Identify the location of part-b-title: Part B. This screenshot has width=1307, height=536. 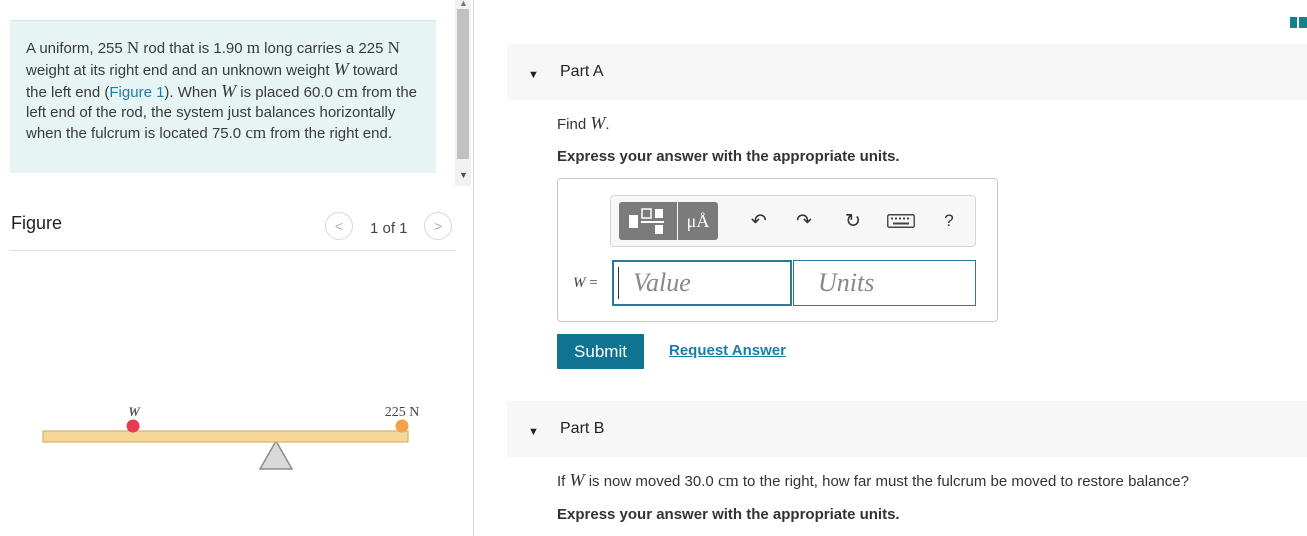
(582, 428).